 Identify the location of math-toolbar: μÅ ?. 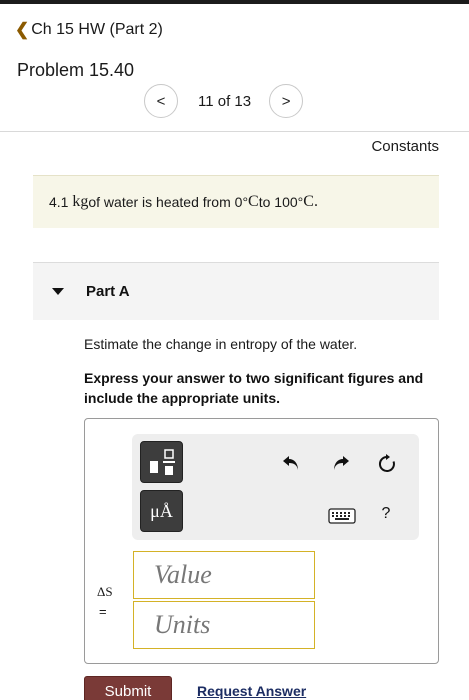
(275, 487).